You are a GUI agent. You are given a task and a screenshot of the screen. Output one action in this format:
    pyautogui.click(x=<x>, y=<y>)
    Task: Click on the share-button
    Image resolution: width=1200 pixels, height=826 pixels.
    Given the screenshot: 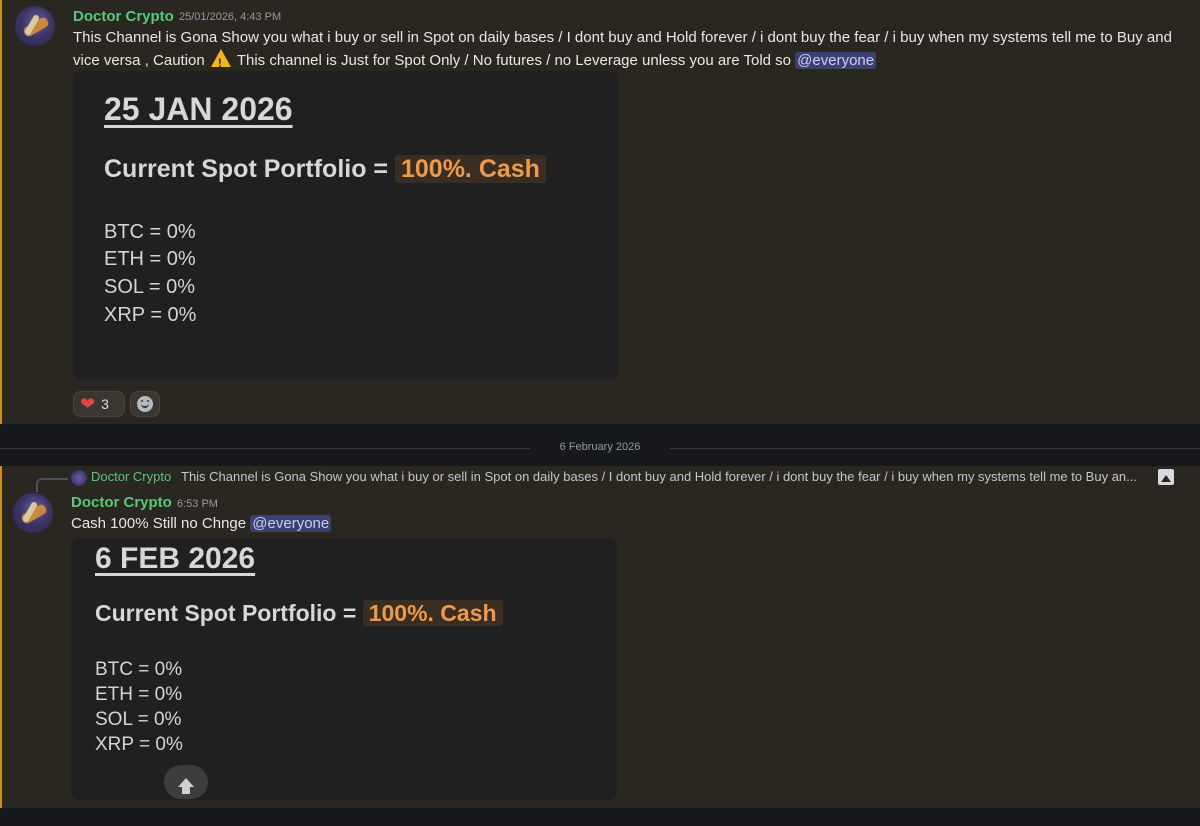 What is the action you would take?
    pyautogui.click(x=186, y=782)
    